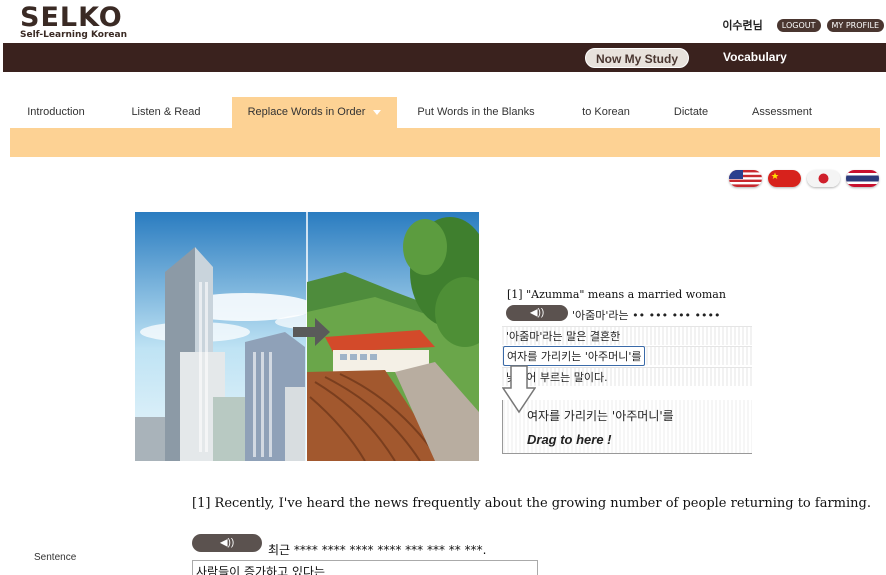 The height and width of the screenshot is (575, 886). I want to click on answer-box: 사람들이 증가하고 있다는, so click(365, 567).